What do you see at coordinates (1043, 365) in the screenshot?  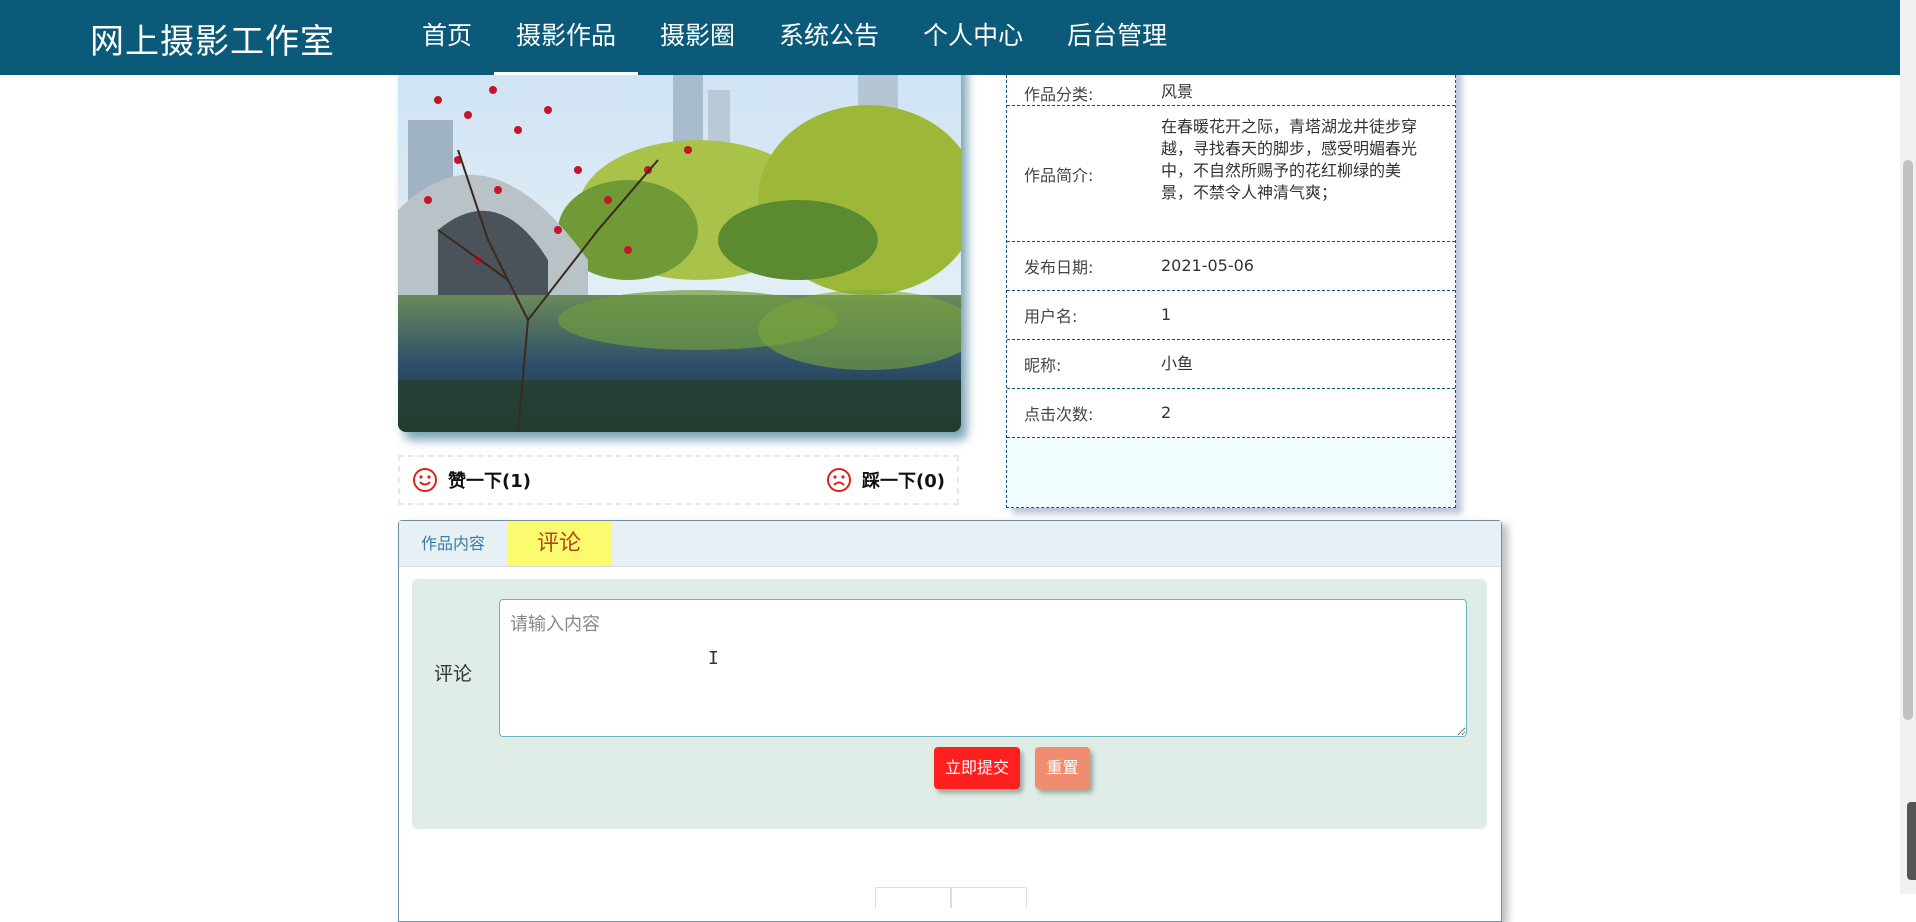 I see `info-label: 昵称:` at bounding box center [1043, 365].